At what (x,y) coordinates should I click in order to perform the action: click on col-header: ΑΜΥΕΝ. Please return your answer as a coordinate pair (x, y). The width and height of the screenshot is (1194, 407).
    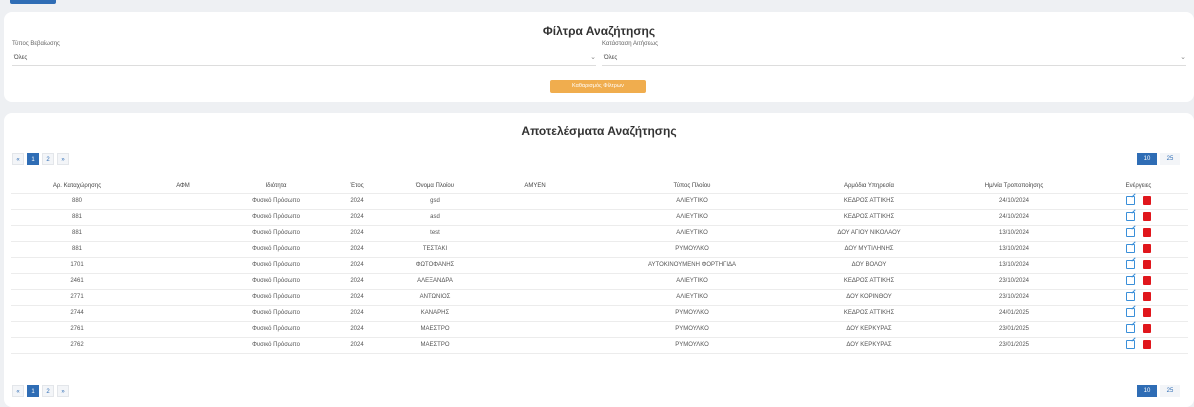
    Looking at the image, I should click on (535, 186).